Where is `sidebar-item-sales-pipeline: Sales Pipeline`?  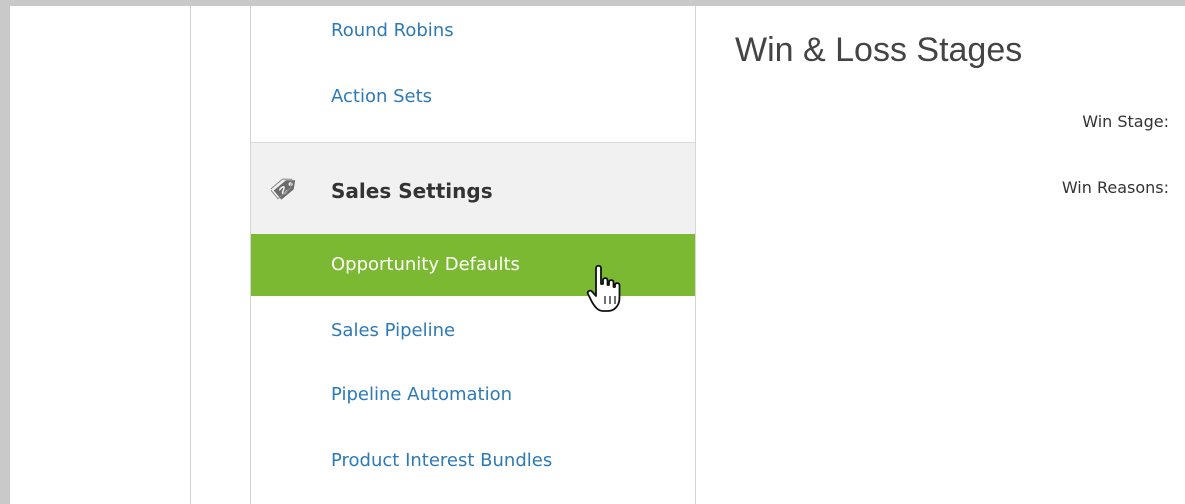
sidebar-item-sales-pipeline: Sales Pipeline is located at coordinates (393, 331).